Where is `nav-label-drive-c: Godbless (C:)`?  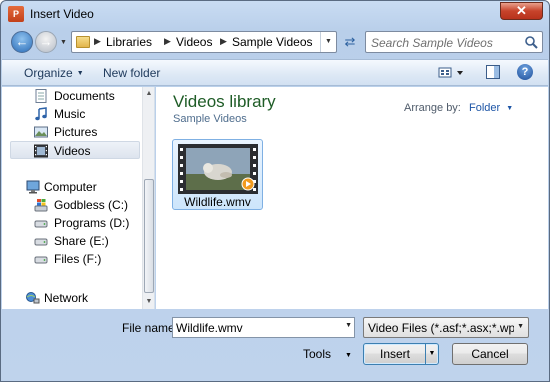
nav-label-drive-c: Godbless (C:) is located at coordinates (91, 205).